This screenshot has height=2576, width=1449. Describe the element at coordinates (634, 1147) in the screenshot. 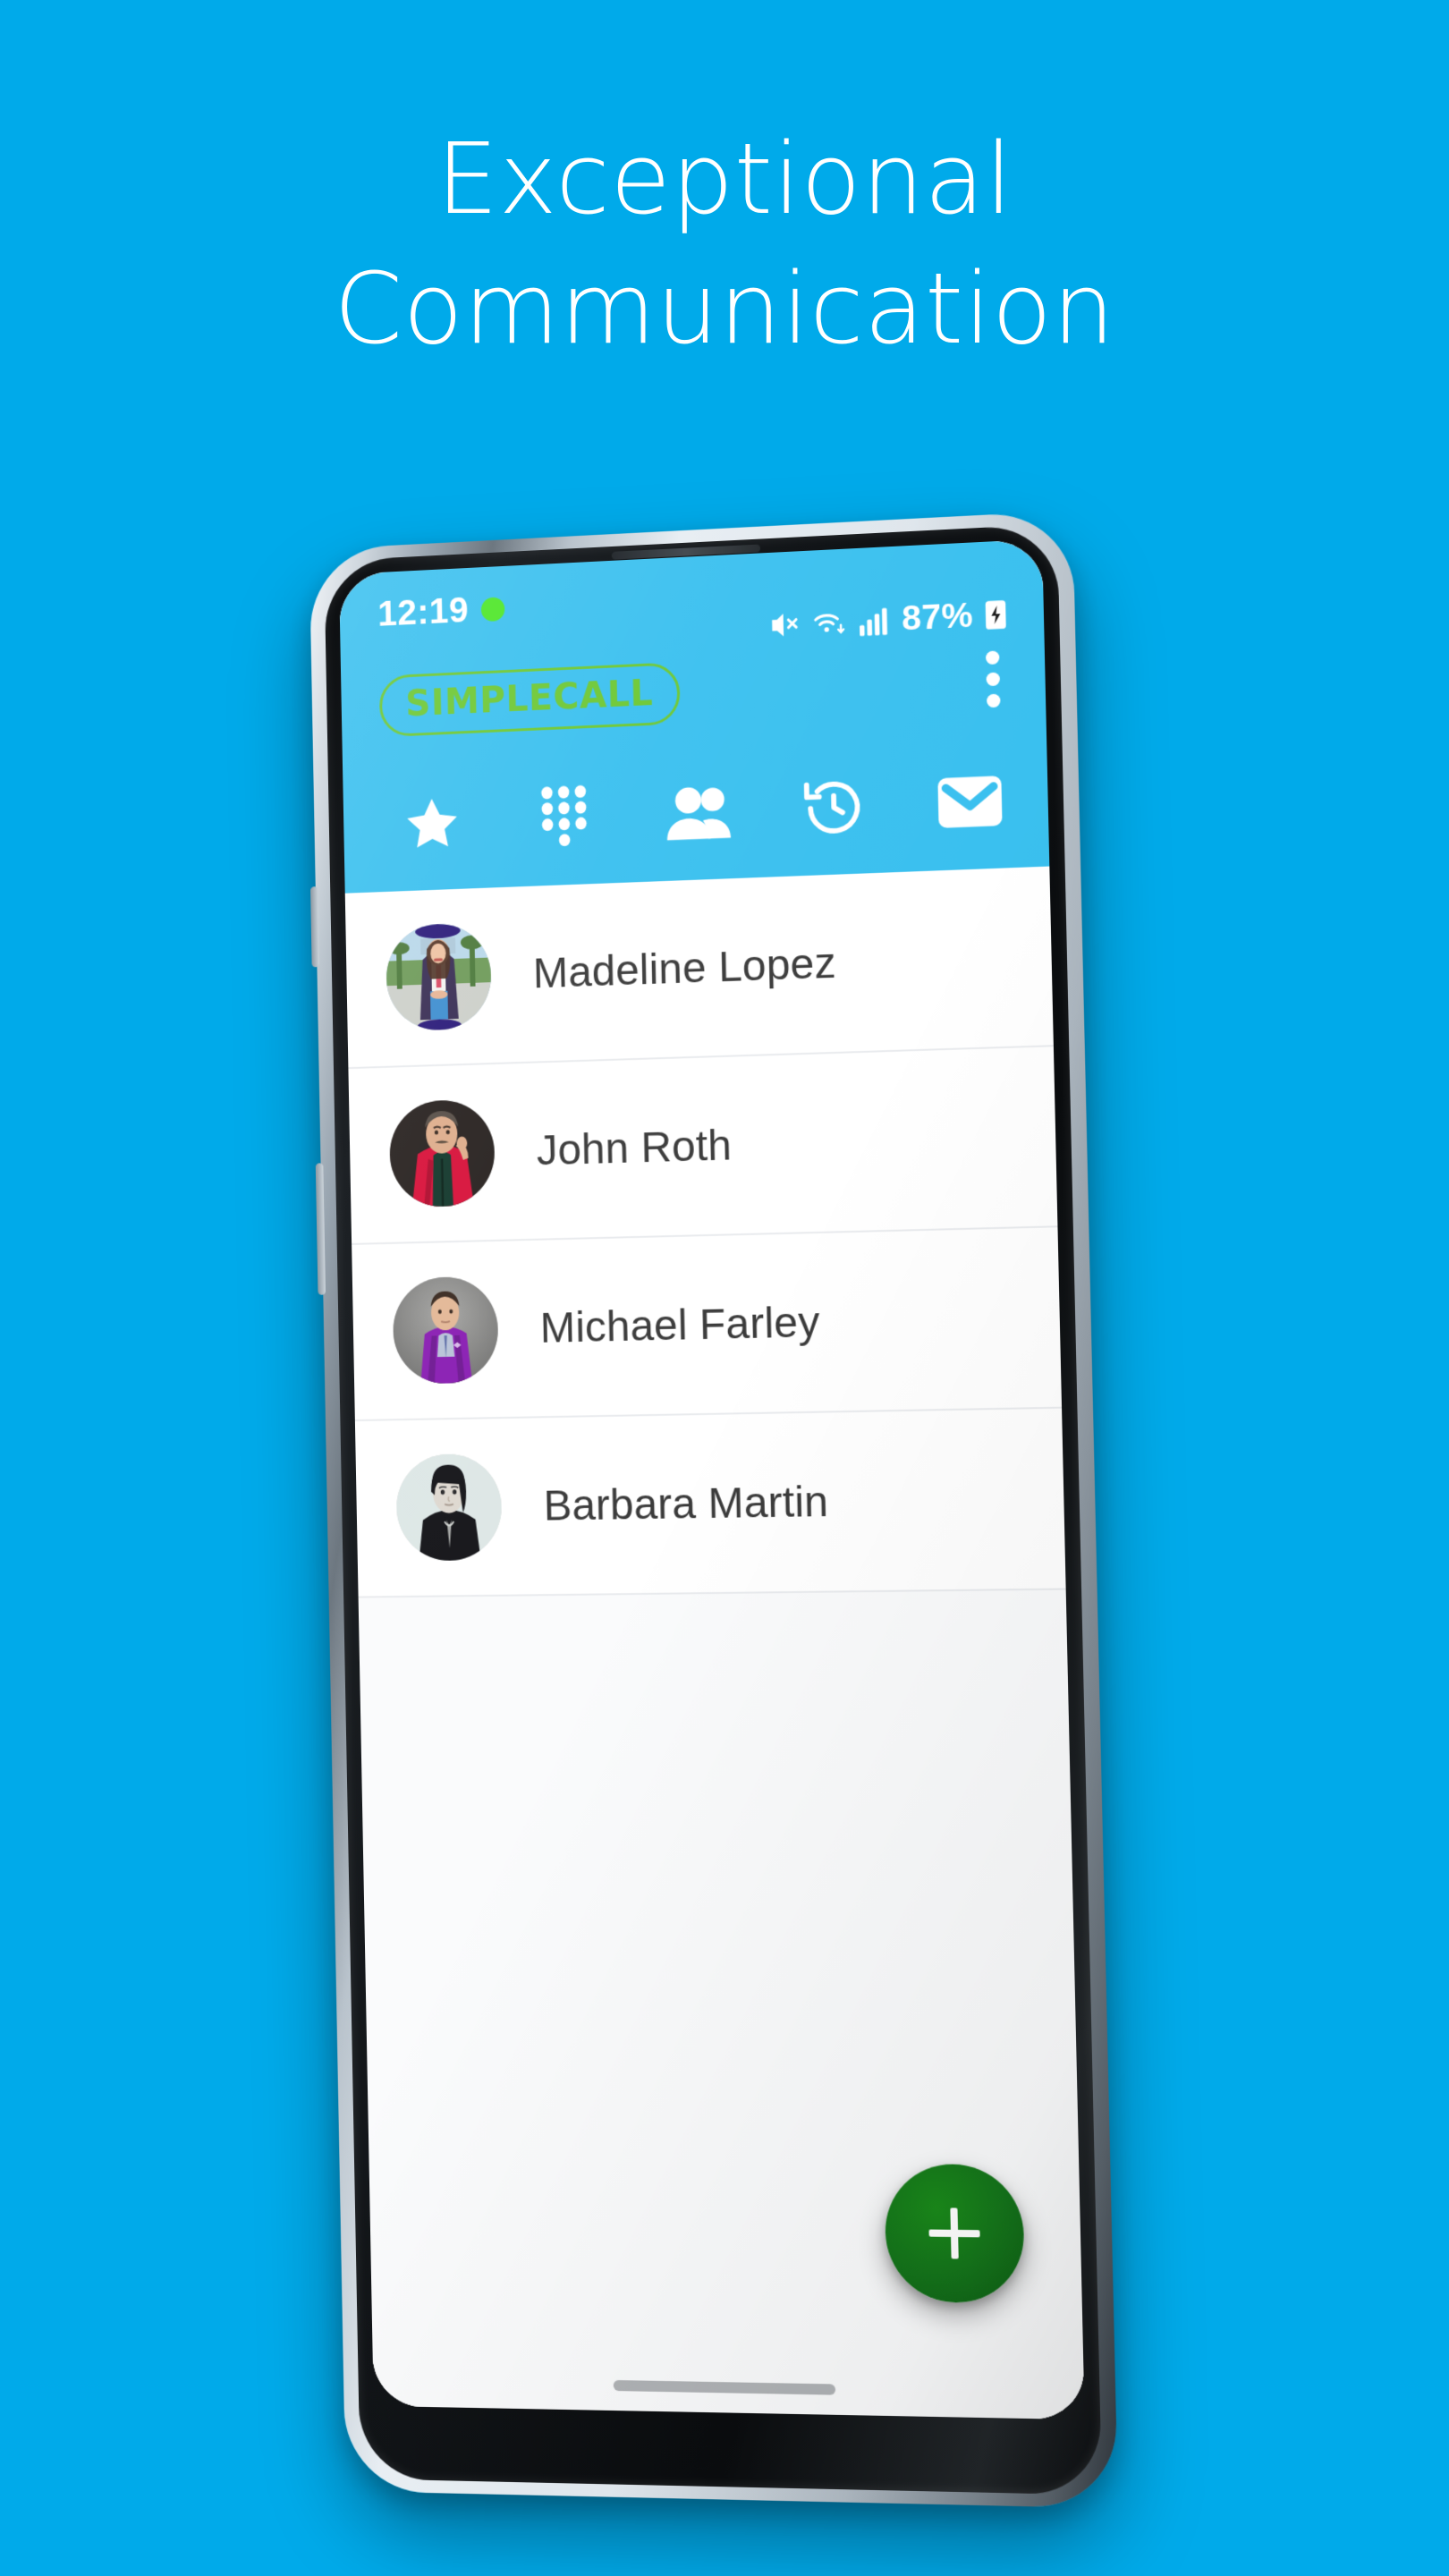

I see `contact-name: John Roth` at that location.